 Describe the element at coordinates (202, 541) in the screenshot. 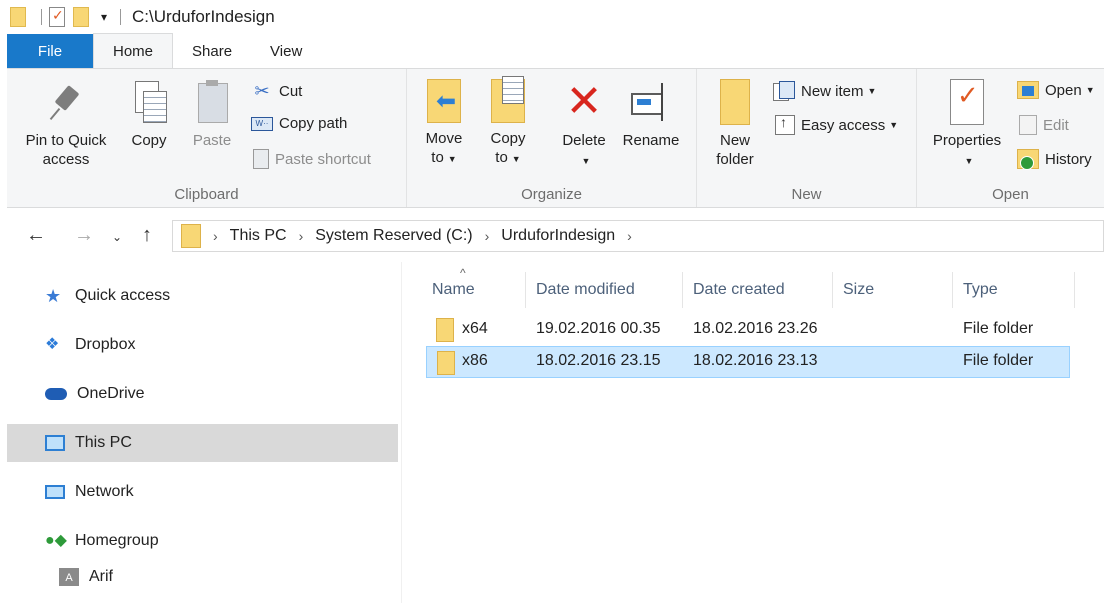

I see `nav-item-homegroup: ●◆ Homegroup` at that location.